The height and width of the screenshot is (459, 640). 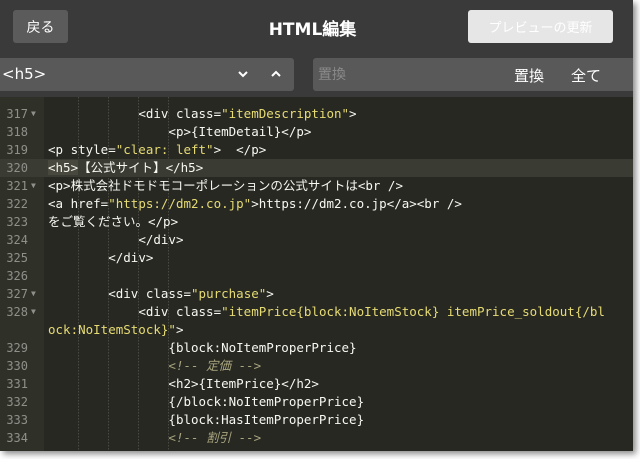 What do you see at coordinates (78, 203) in the screenshot?
I see `code-token: <a href=` at bounding box center [78, 203].